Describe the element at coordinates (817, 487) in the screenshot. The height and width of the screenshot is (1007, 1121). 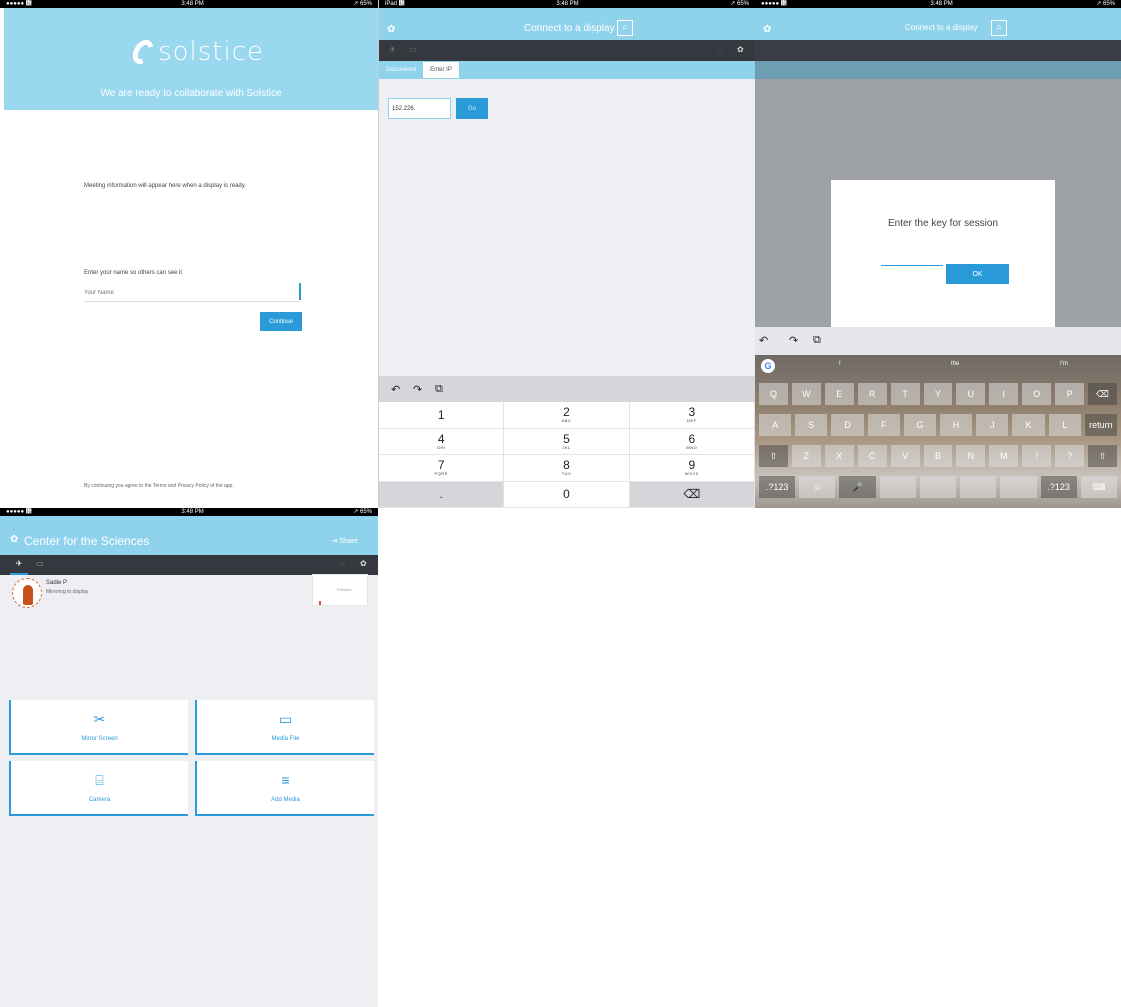
I see `keyboard-key: ☺` at that location.